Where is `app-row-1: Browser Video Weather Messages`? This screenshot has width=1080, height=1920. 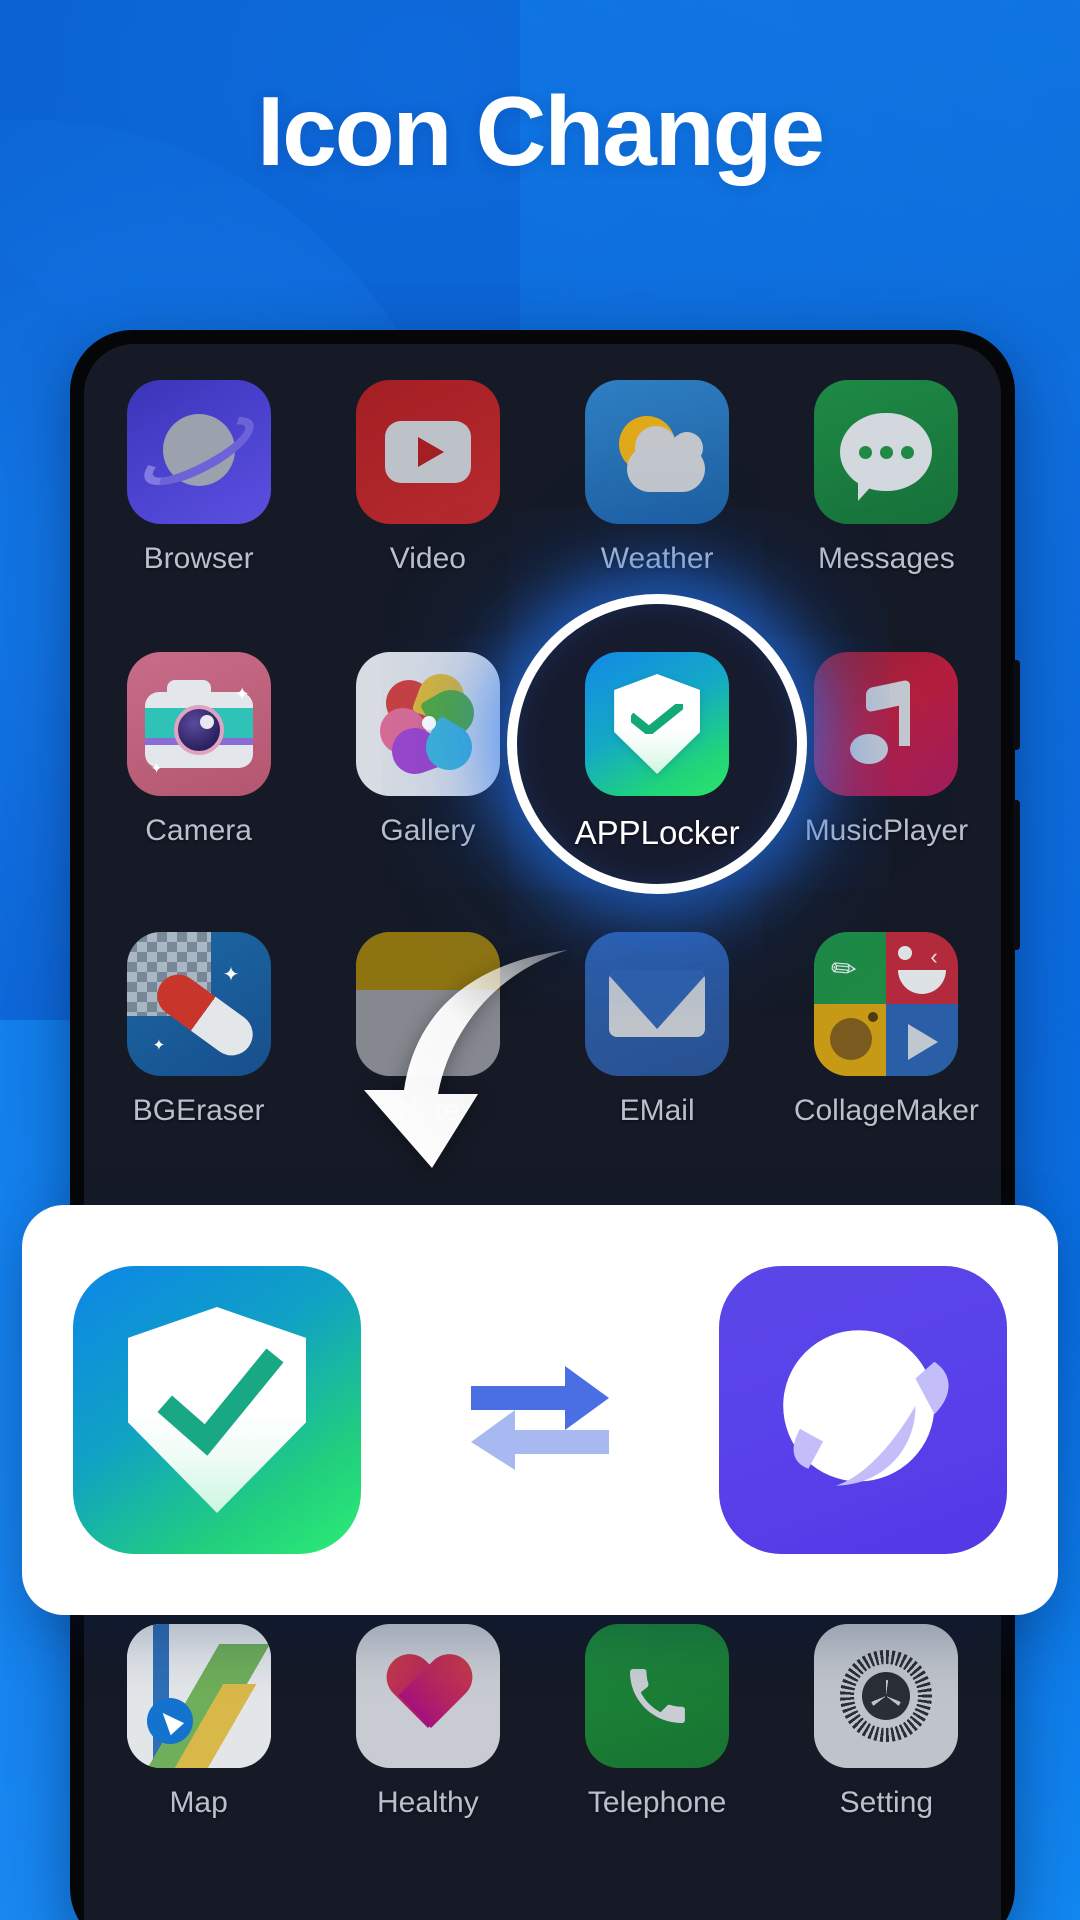 app-row-1: Browser Video Weather Messages is located at coordinates (542, 478).